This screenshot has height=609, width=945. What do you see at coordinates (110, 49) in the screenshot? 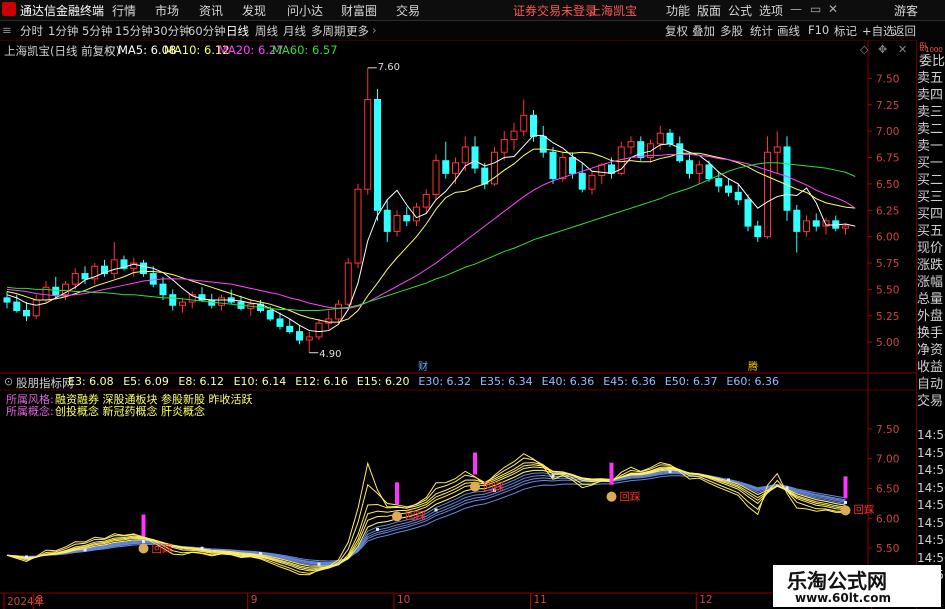
I see `indicator-settings-icon: ⊙` at bounding box center [110, 49].